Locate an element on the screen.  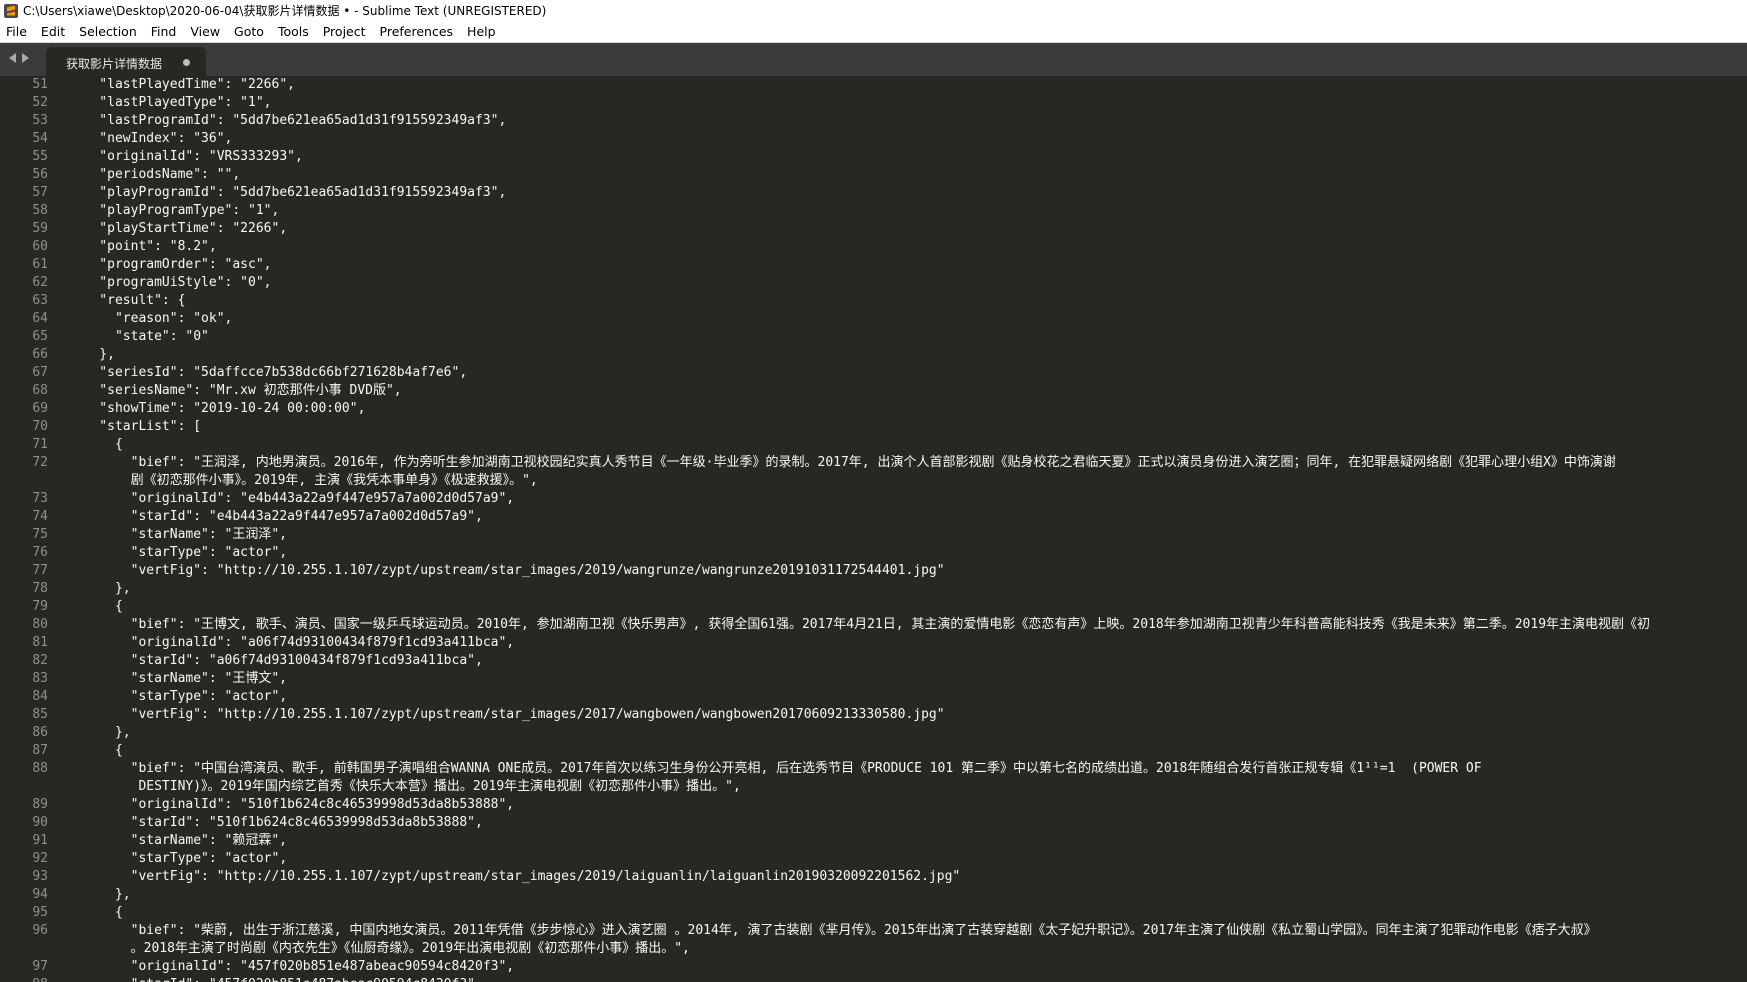
code-line: "state": "0" is located at coordinates (907, 337).